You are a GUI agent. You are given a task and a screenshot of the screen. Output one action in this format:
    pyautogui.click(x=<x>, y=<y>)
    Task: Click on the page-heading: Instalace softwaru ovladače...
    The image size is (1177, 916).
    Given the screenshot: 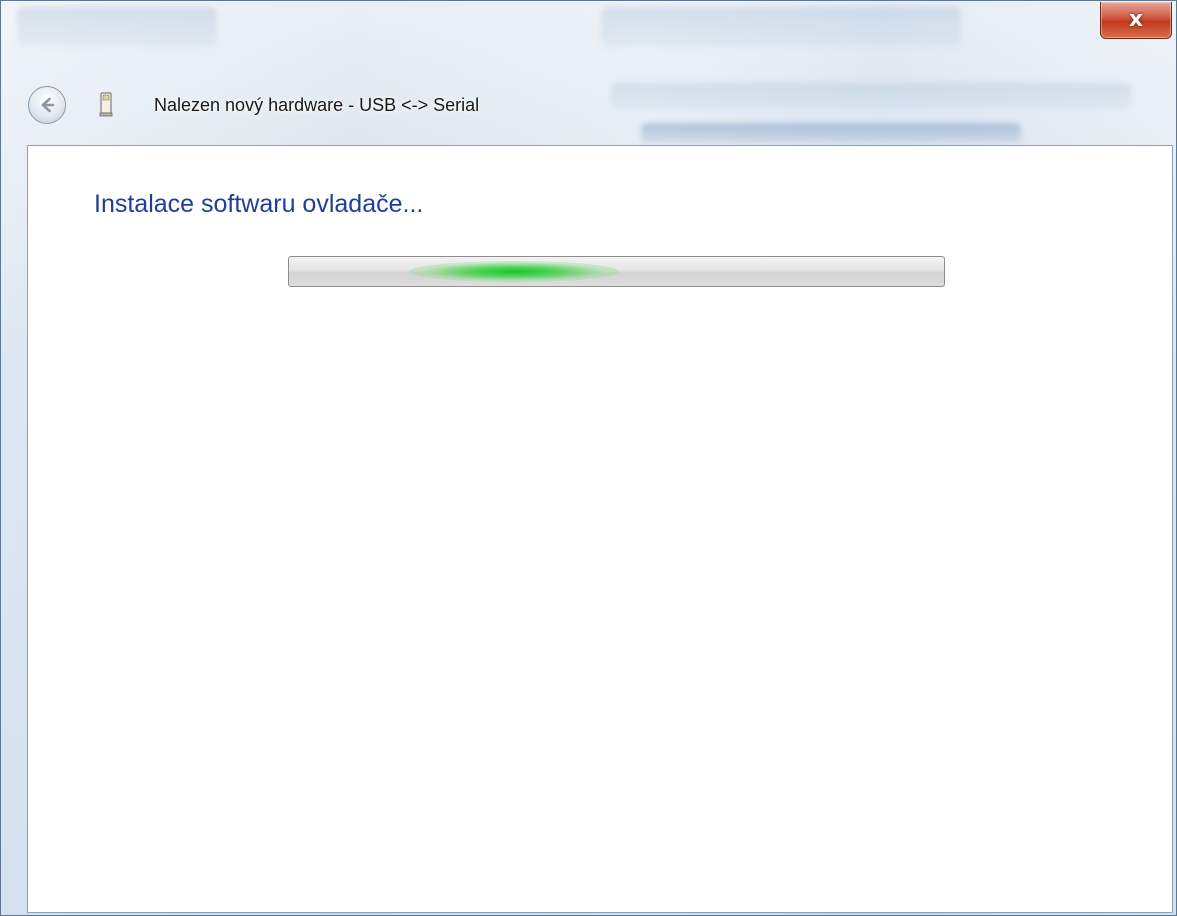 What is the action you would take?
    pyautogui.click(x=259, y=204)
    